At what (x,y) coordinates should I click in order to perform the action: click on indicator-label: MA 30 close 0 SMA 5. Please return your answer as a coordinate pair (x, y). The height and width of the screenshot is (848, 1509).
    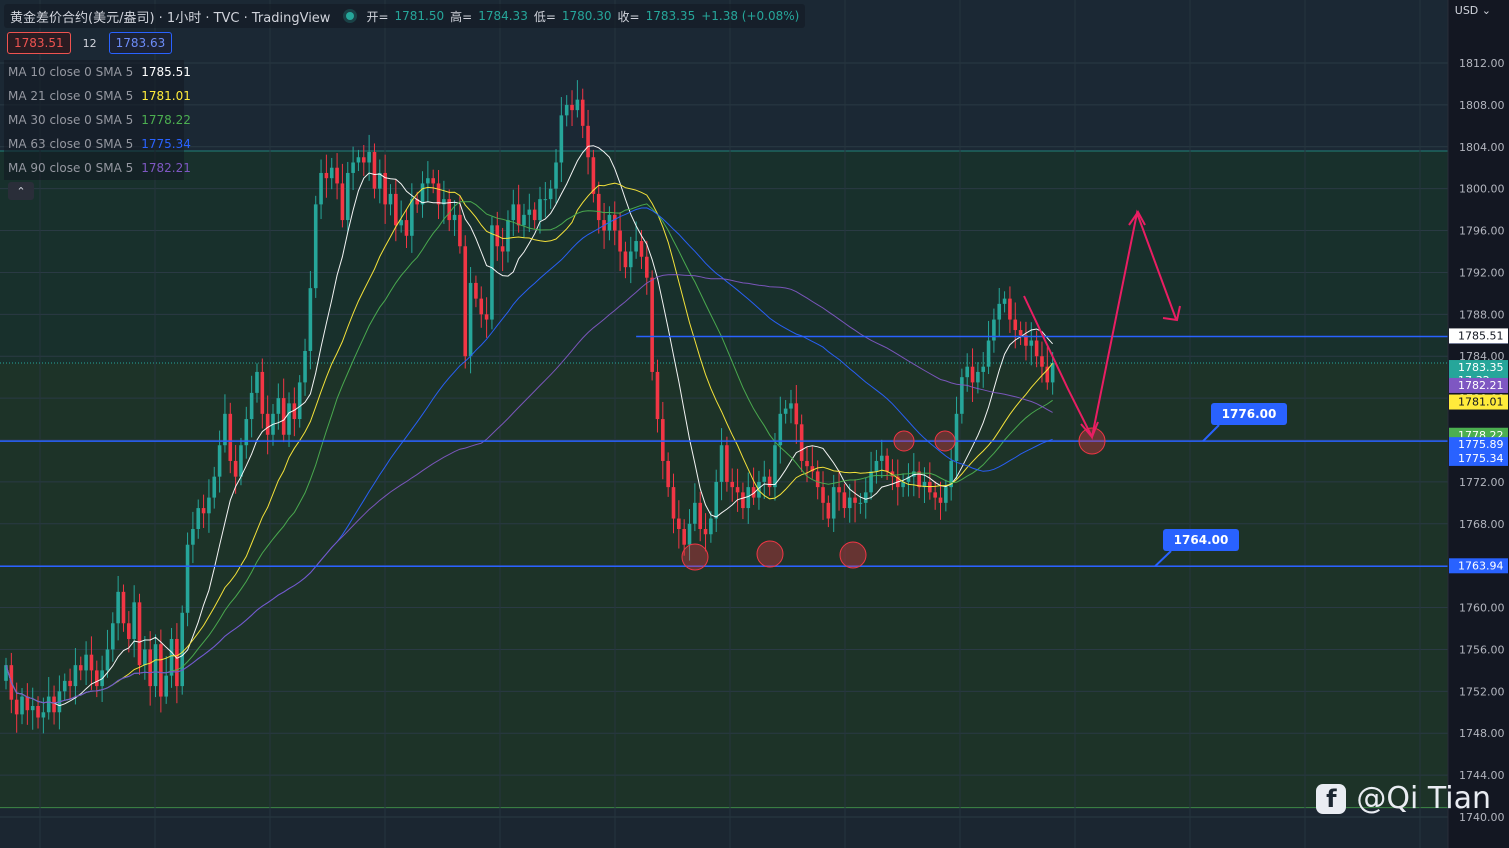
    Looking at the image, I should click on (71, 120).